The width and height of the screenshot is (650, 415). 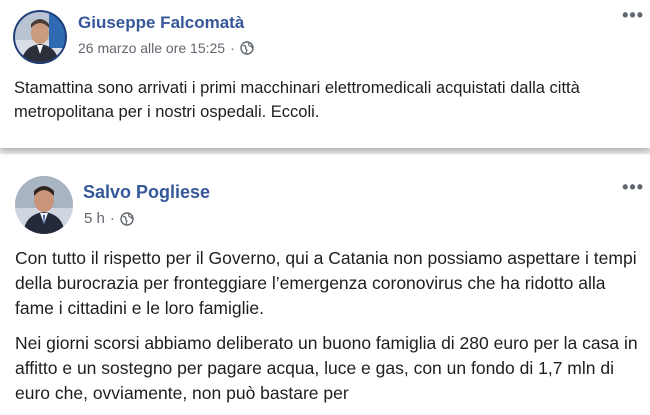 What do you see at coordinates (94, 218) in the screenshot?
I see `post-timestamp: 5 h` at bounding box center [94, 218].